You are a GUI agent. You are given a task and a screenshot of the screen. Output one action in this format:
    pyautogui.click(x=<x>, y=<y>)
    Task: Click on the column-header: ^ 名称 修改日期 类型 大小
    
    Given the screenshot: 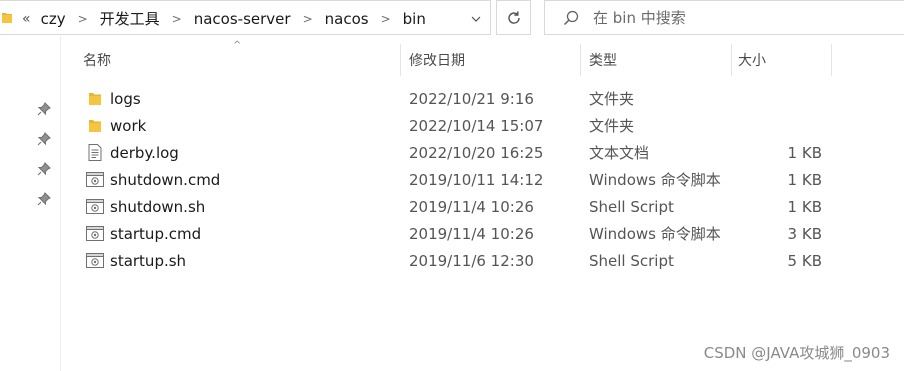 What is the action you would take?
    pyautogui.click(x=482, y=58)
    